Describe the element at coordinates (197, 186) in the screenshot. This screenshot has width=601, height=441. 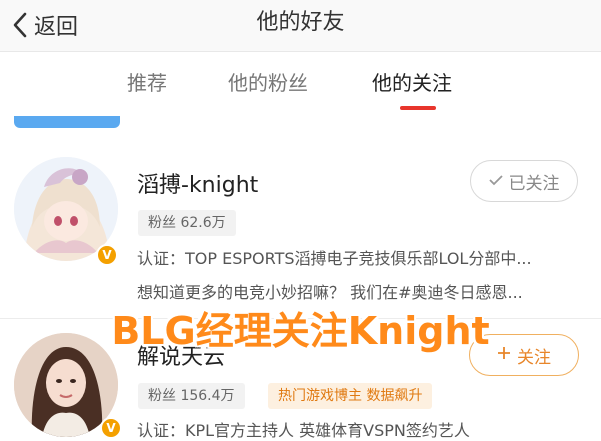
I see `user-name: 滔搏-knight` at that location.